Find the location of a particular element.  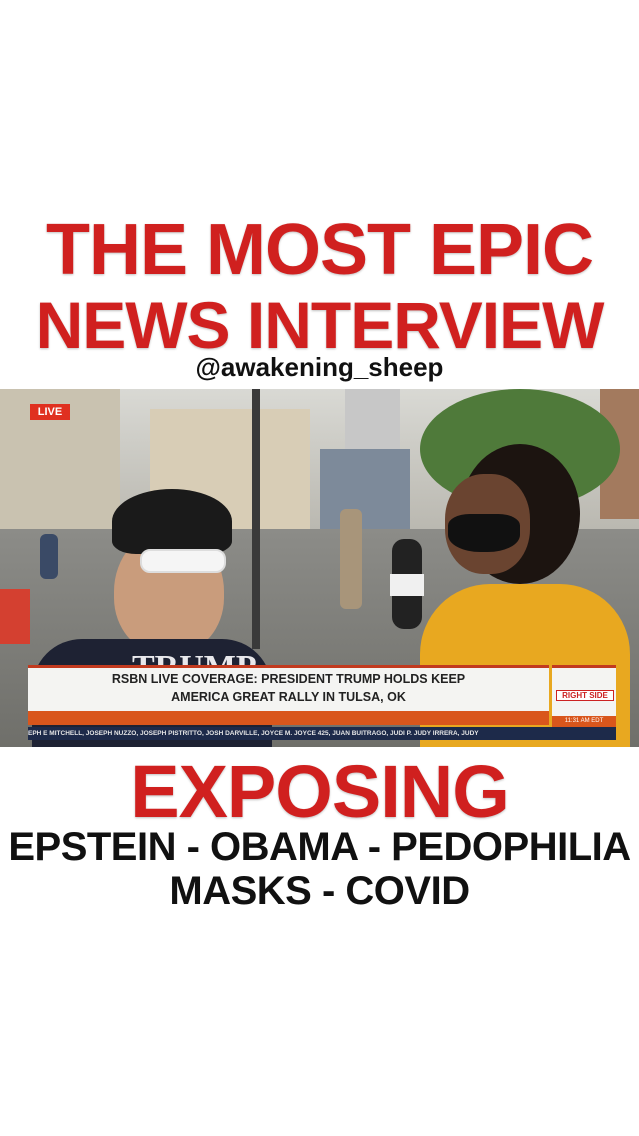

footer-line-2: MASKS - COVID is located at coordinates (319, 891).